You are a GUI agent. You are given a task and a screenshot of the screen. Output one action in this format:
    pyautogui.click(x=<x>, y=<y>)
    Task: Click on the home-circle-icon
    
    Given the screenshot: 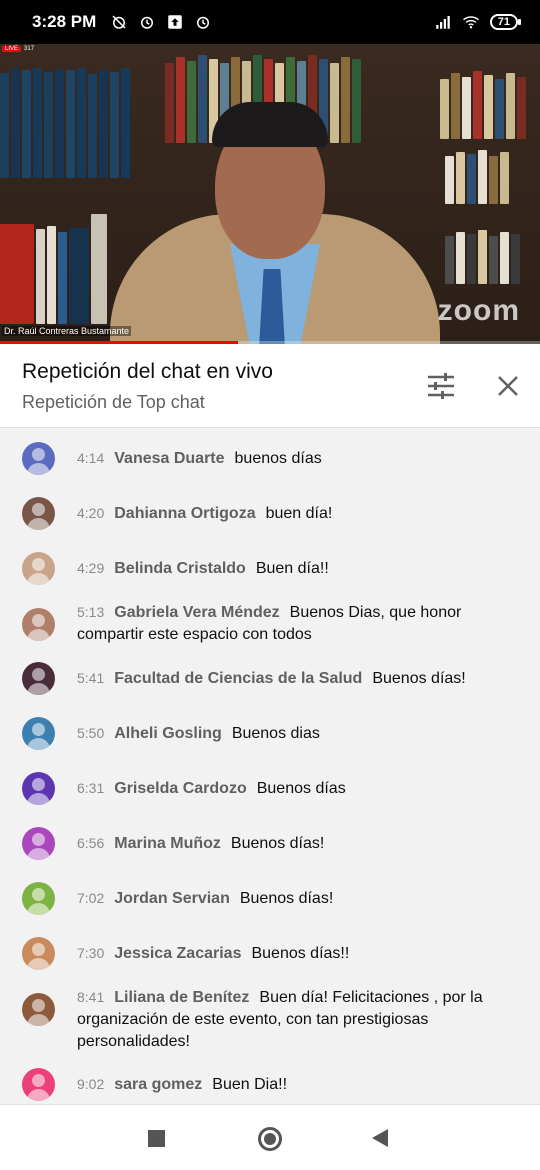 What is the action you would take?
    pyautogui.click(x=270, y=1139)
    